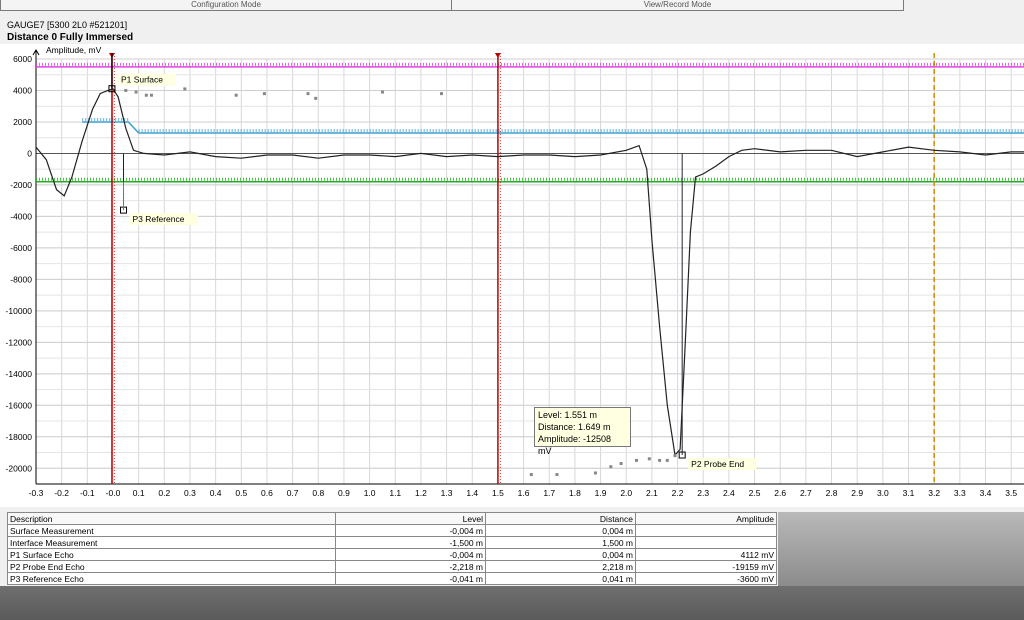  What do you see at coordinates (113, 493) in the screenshot?
I see `x-tick-label: -0.0` at bounding box center [113, 493].